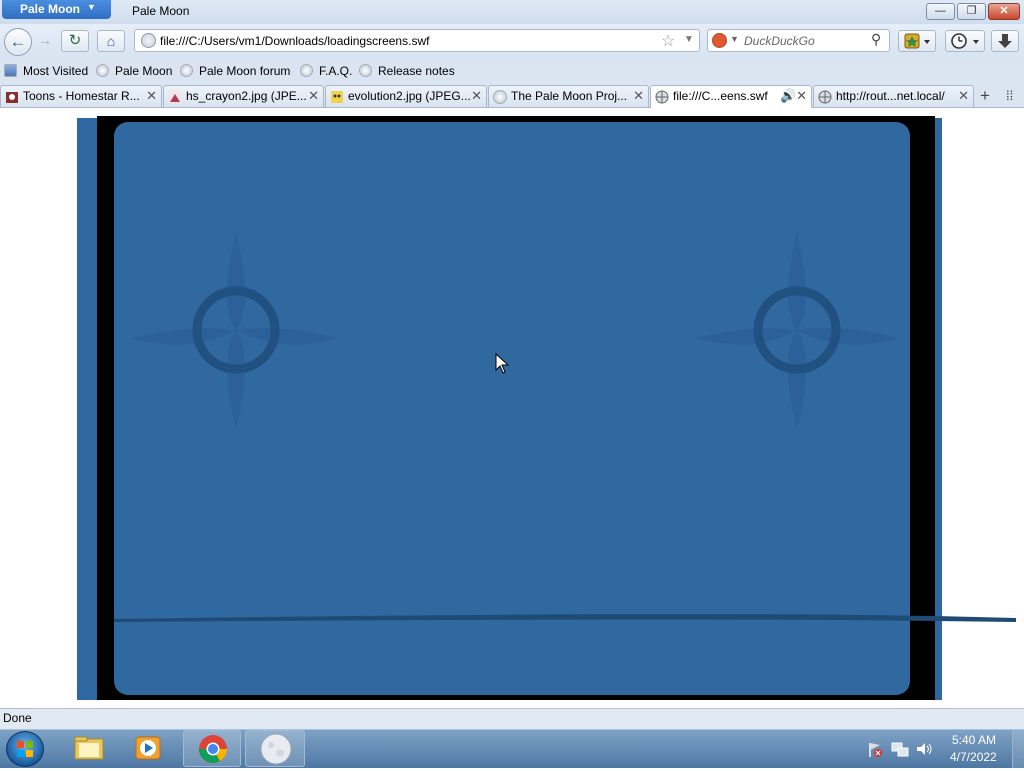 Image resolution: width=1024 pixels, height=771 pixels. What do you see at coordinates (971, 11) in the screenshot?
I see `maximize-button: ❐` at bounding box center [971, 11].